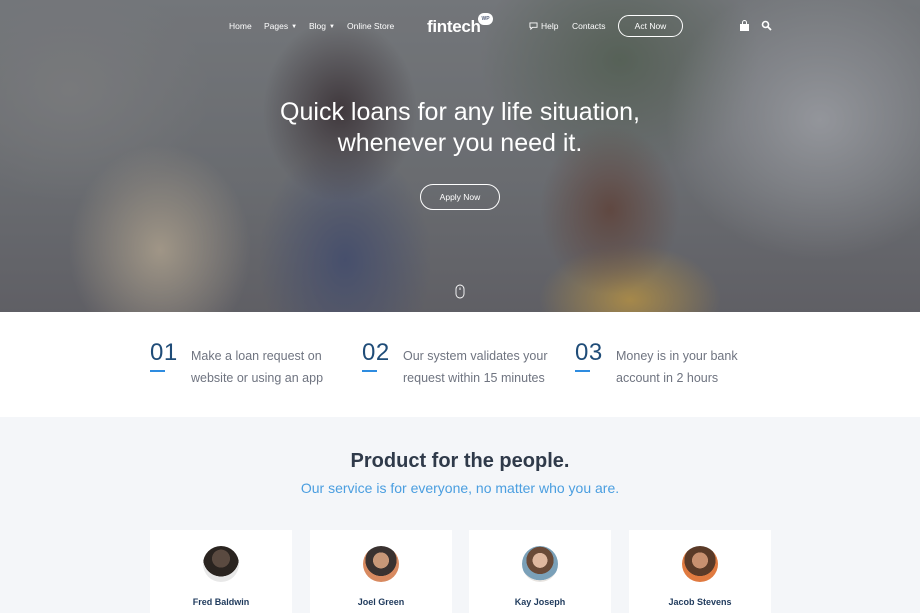 The image size is (920, 613). Describe the element at coordinates (318, 26) in the screenshot. I see `nav-blog-label: Blog` at that location.